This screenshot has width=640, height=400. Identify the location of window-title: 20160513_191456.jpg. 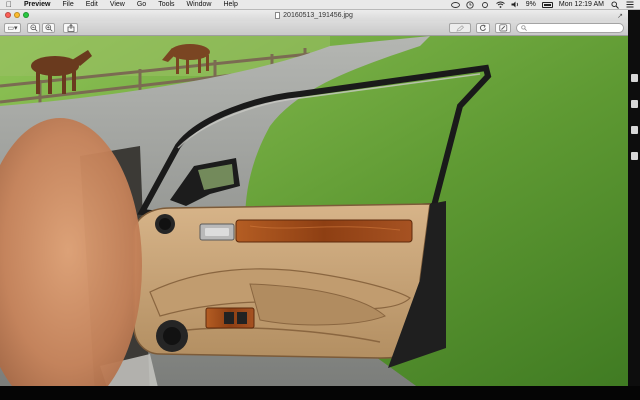
(314, 15).